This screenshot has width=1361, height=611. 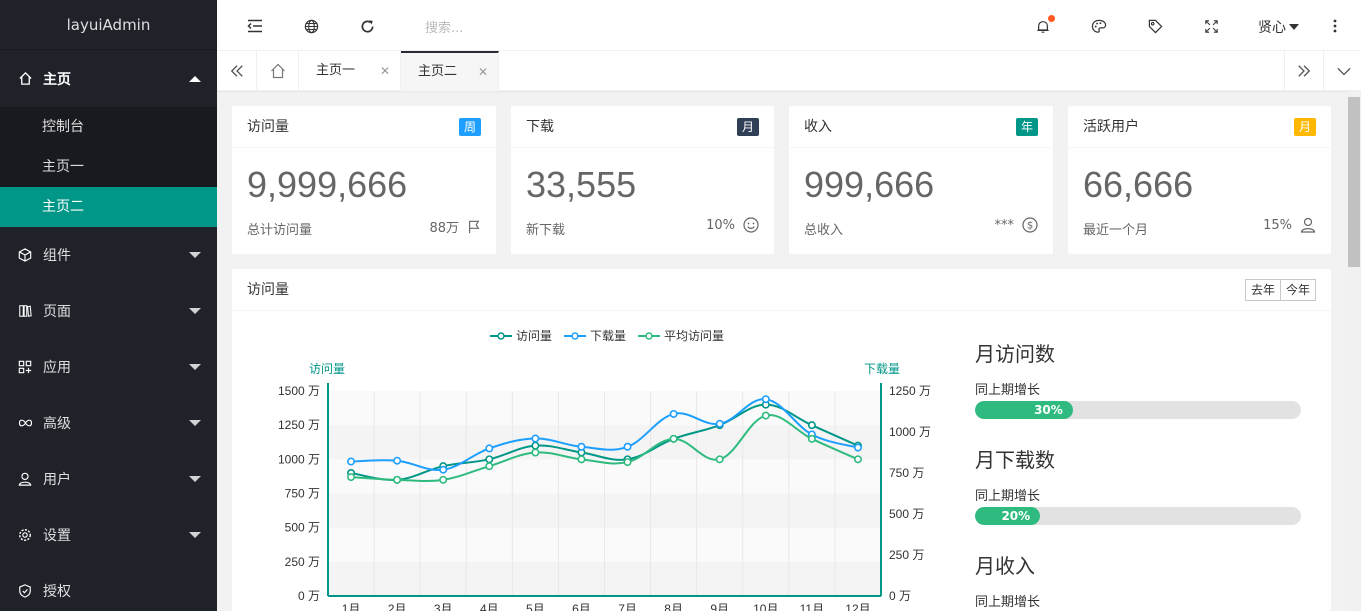 I want to click on stat-title: 月下载数, so click(x=1015, y=460).